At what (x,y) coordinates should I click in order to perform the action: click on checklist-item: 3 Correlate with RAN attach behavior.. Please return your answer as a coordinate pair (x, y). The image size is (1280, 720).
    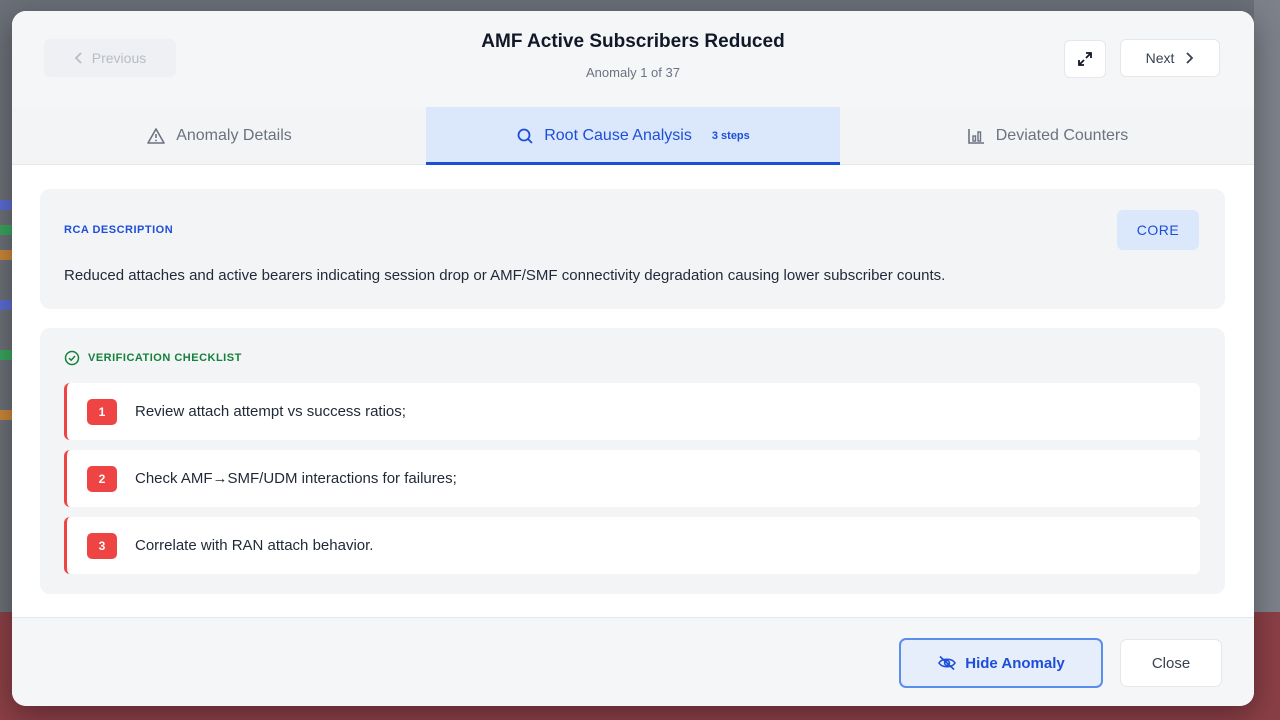
    Looking at the image, I should click on (632, 545).